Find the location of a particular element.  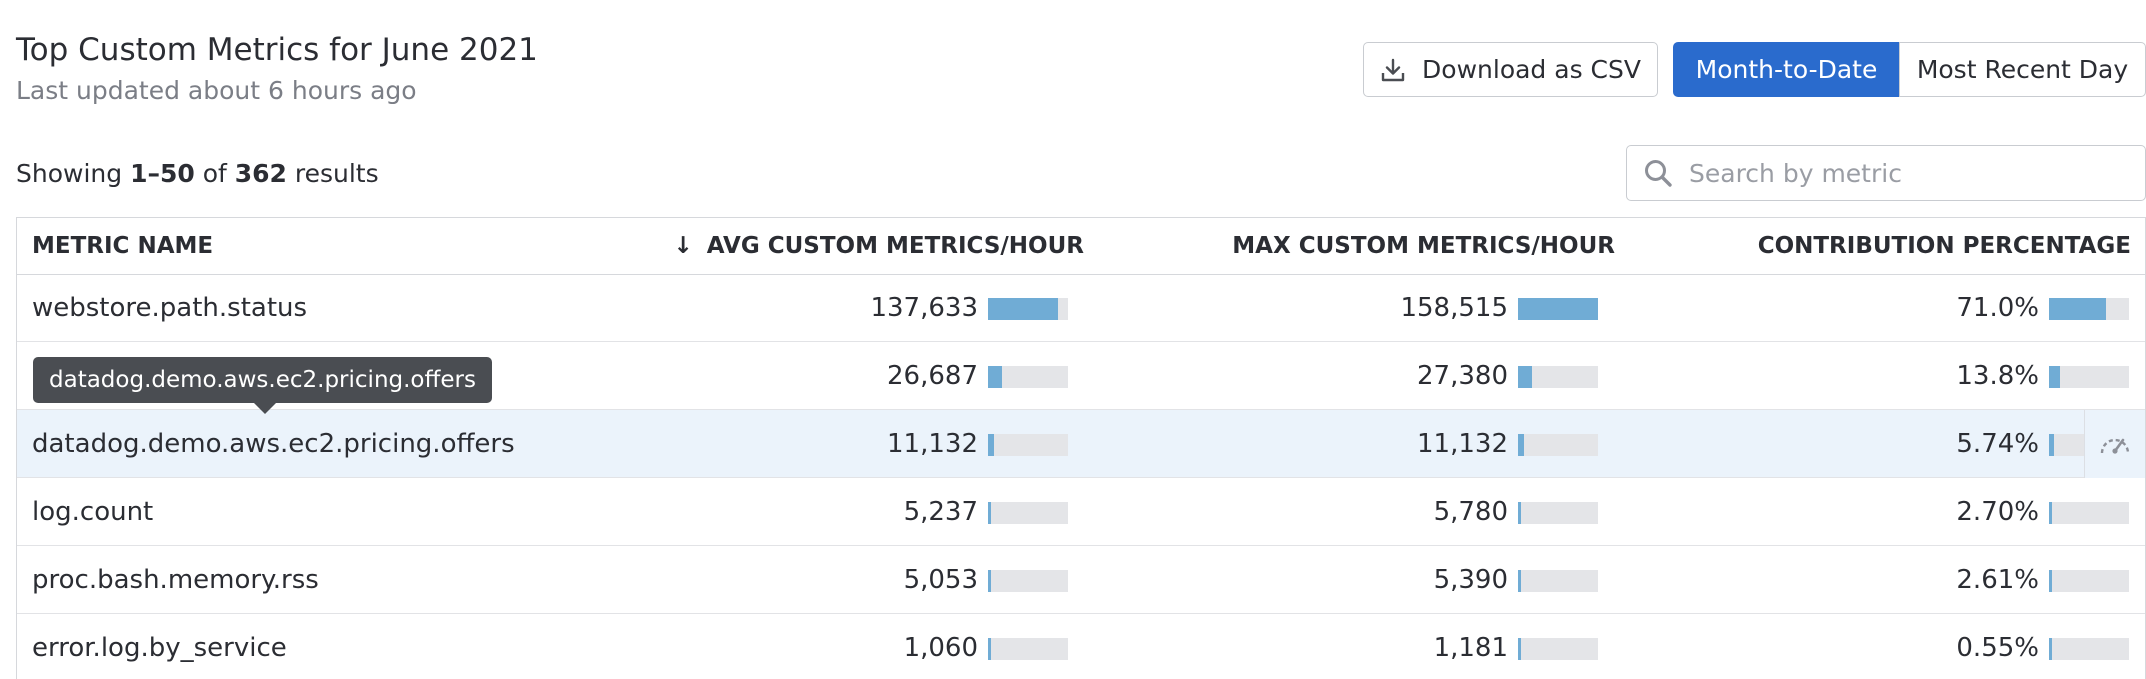

avg-value-cell: 11,132 is located at coordinates (932, 444).